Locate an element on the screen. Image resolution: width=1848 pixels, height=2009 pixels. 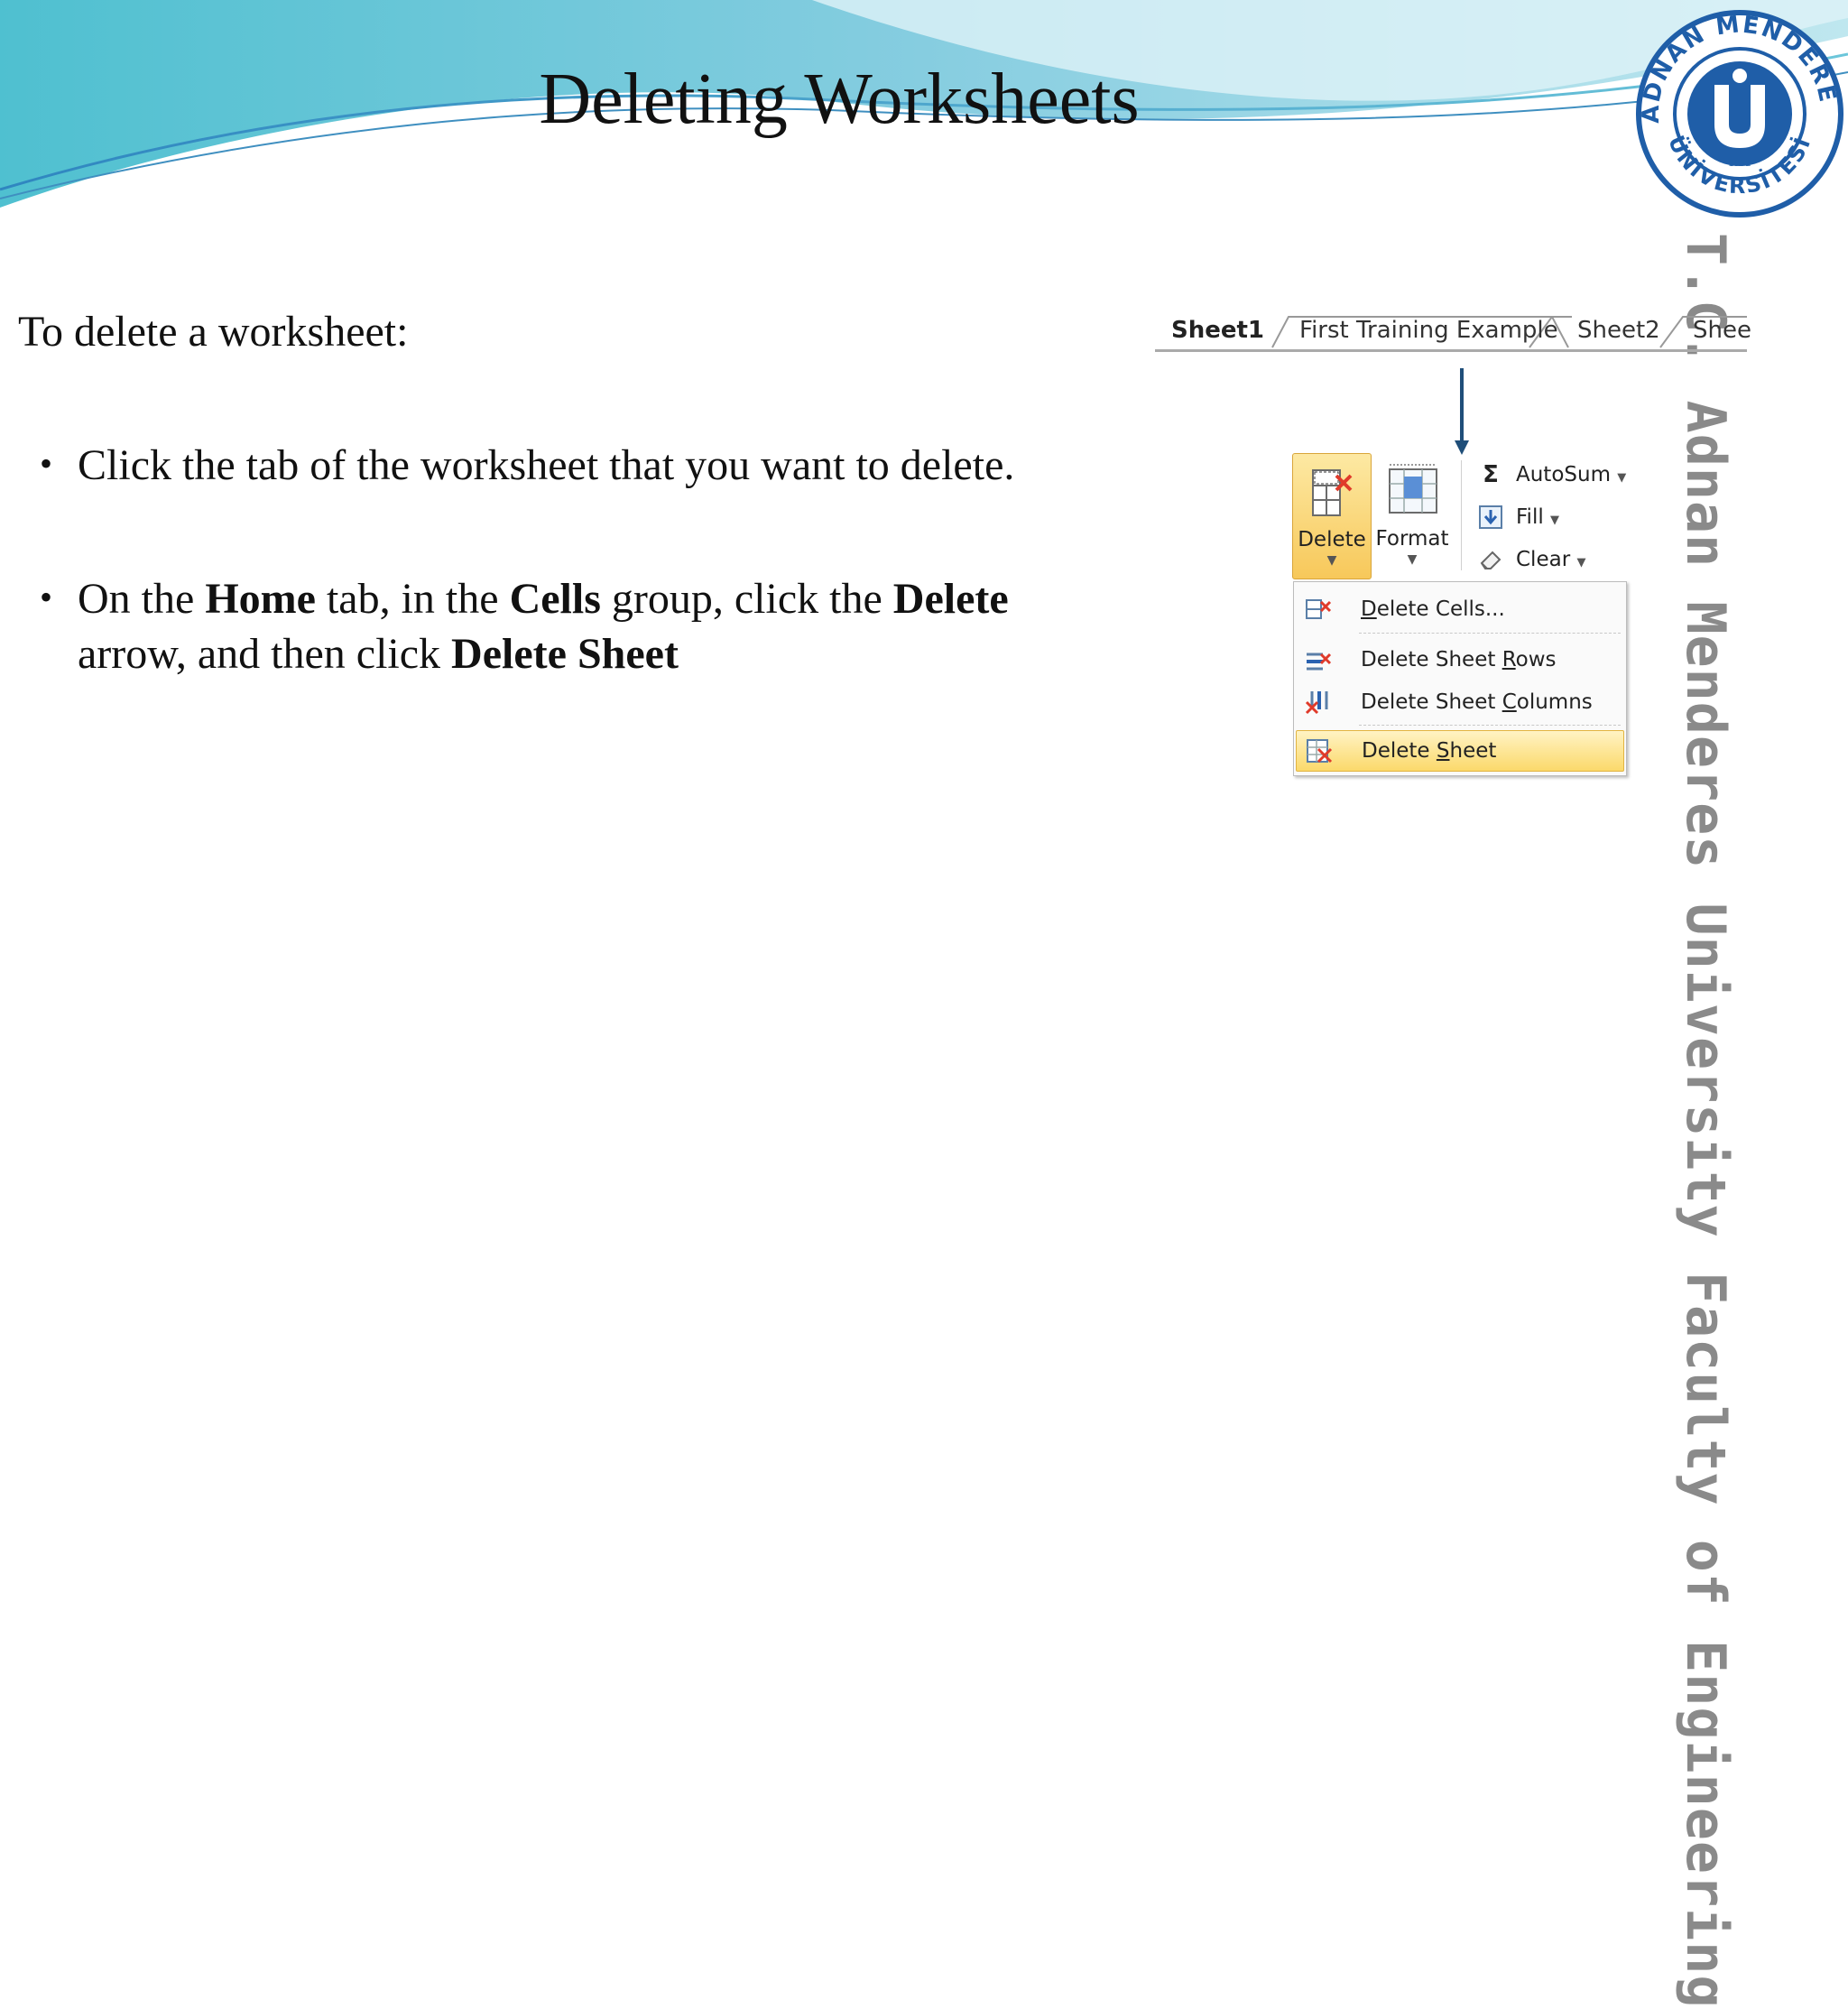
intro-text: To delete a worksheet: is located at coordinates (213, 332).